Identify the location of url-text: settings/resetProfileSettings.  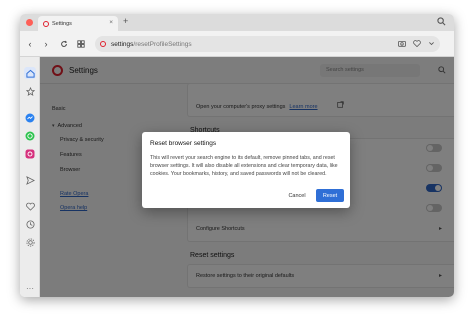
(254, 44).